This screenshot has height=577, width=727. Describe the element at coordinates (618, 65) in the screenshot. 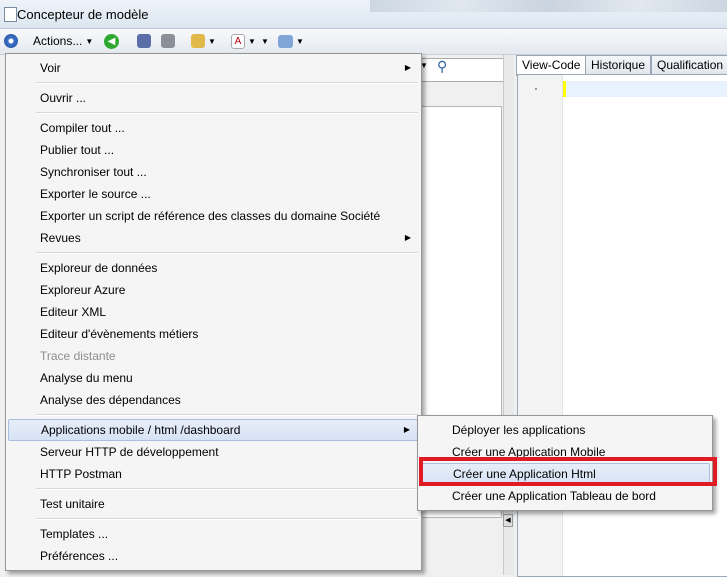

I see `tab-historique: Historique` at that location.